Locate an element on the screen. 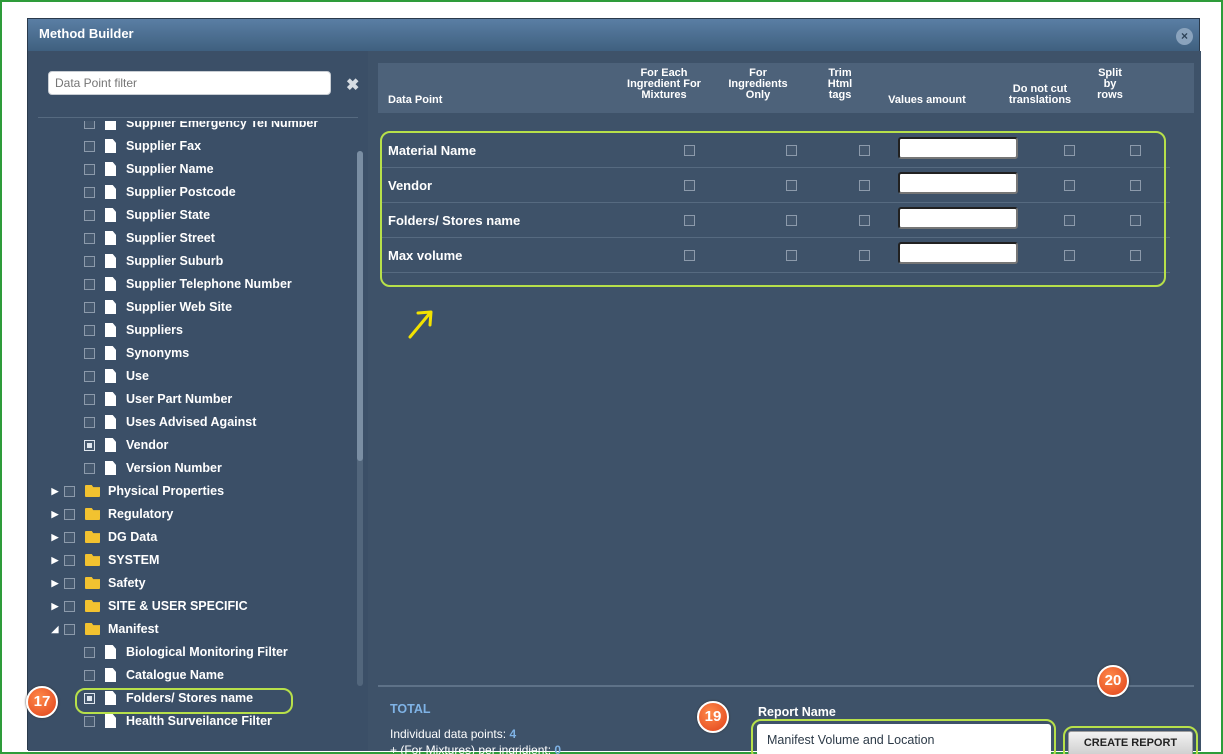 The width and height of the screenshot is (1223, 754). tree-folder-site-user-specific: ▶ SITE & USER SPECIFIC is located at coordinates (149, 606).